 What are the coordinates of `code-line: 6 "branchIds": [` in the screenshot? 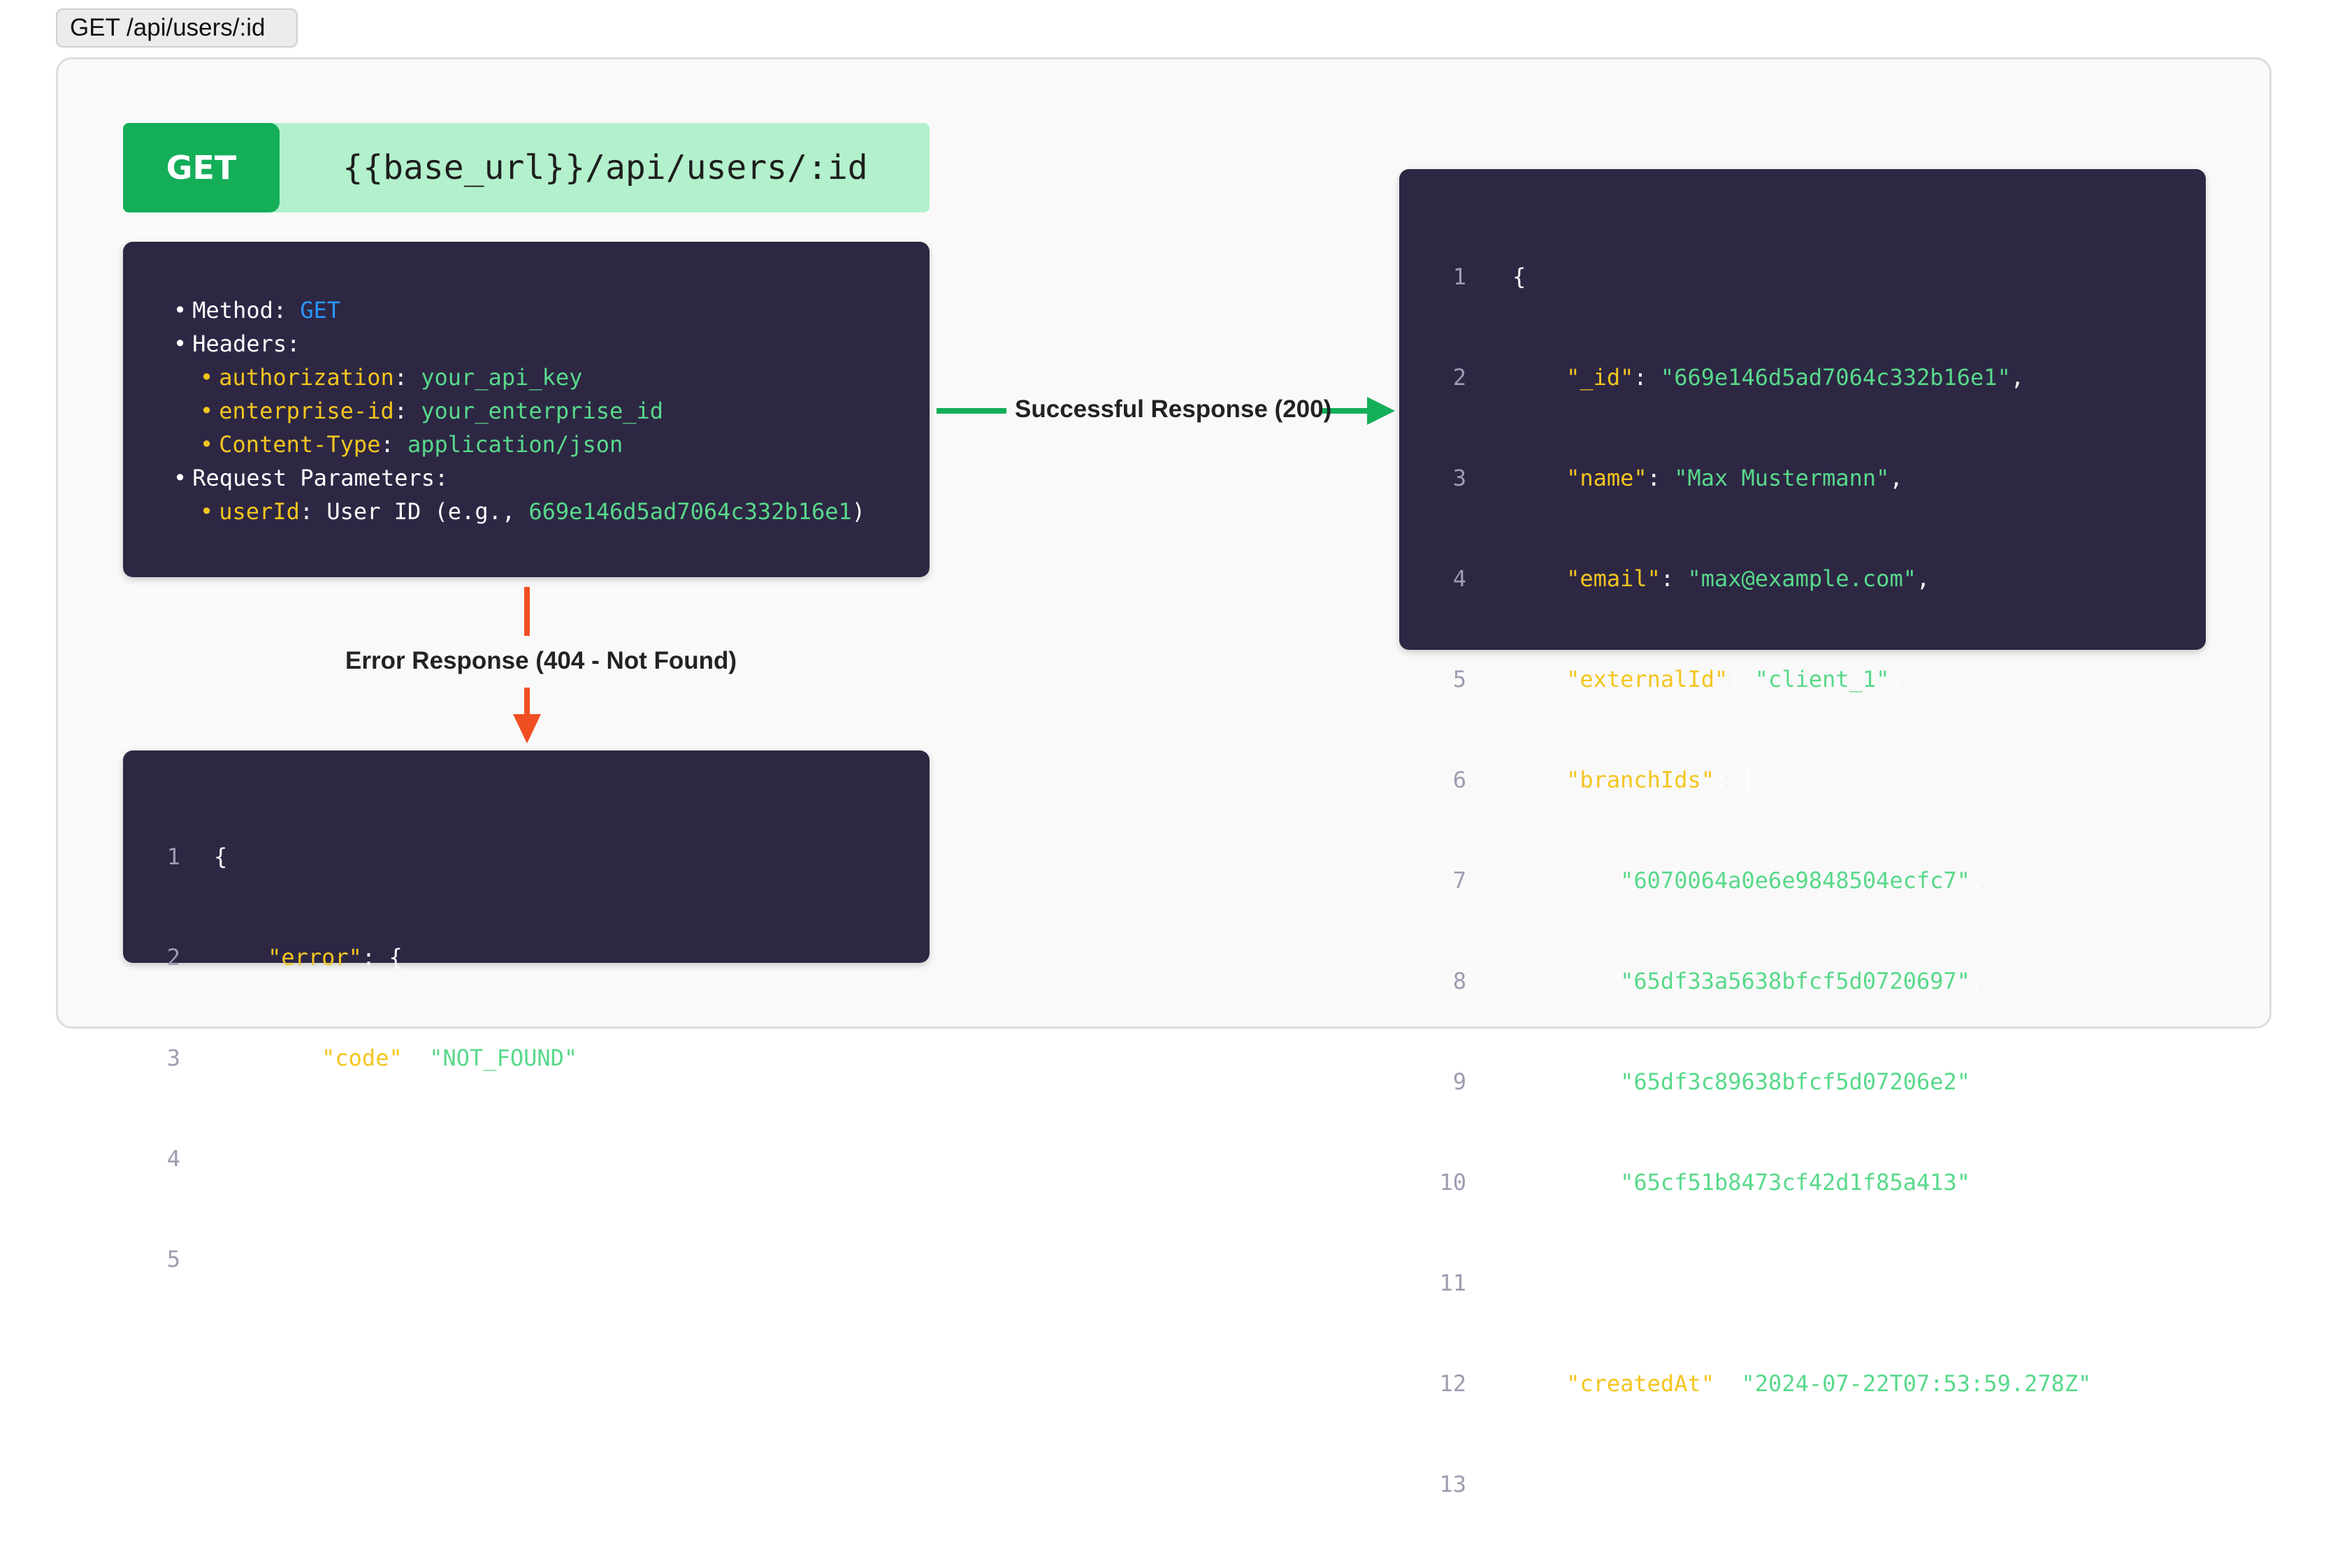 It's located at (1762, 780).